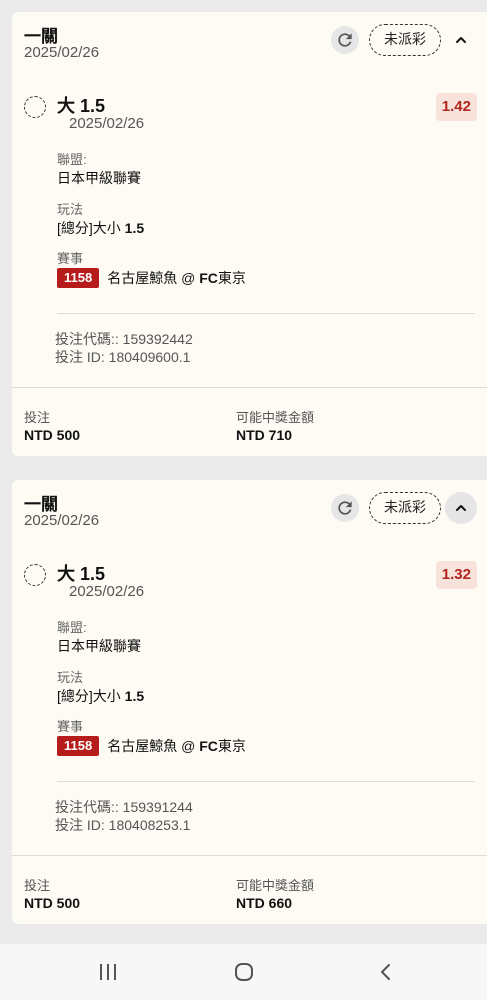 The image size is (487, 1000). Describe the element at coordinates (264, 435) in the screenshot. I see `payout-value: NTD 710` at that location.